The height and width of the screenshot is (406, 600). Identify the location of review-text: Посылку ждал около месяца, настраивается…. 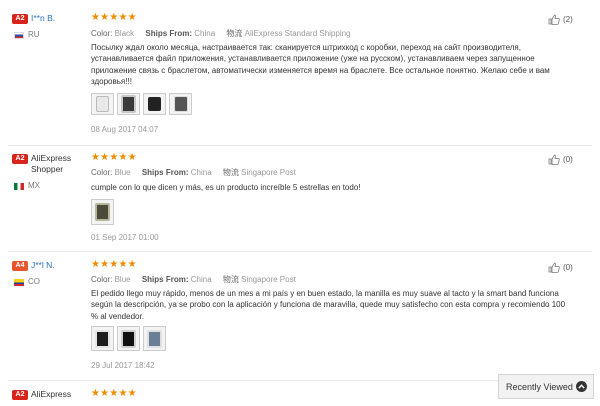
(320, 64).